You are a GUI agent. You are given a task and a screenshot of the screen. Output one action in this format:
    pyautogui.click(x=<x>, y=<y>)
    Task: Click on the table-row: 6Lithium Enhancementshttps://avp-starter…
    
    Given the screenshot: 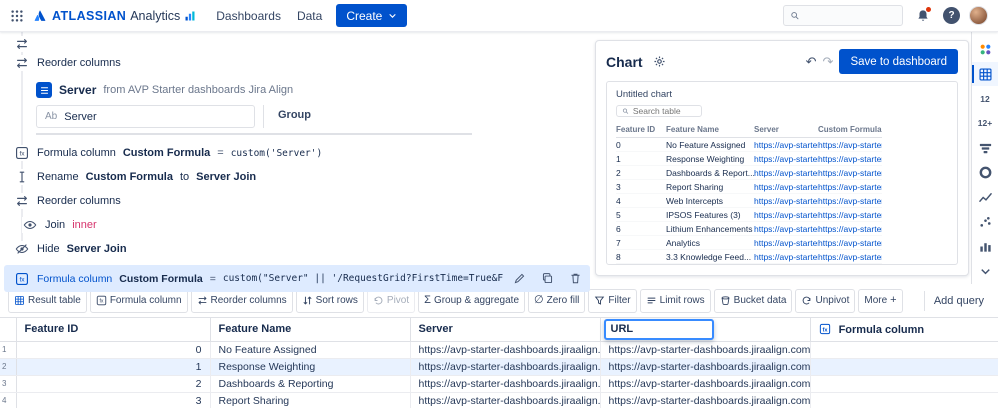 What is the action you would take?
    pyautogui.click(x=749, y=228)
    